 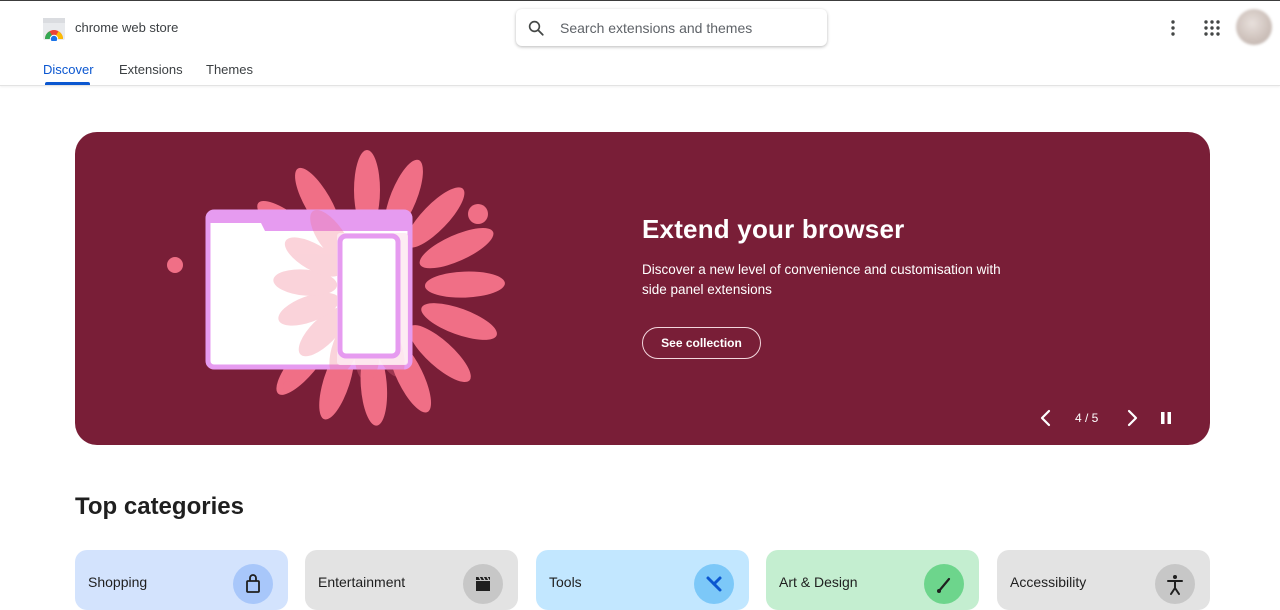 What do you see at coordinates (701, 343) in the screenshot?
I see `see-collection-button: See collection` at bounding box center [701, 343].